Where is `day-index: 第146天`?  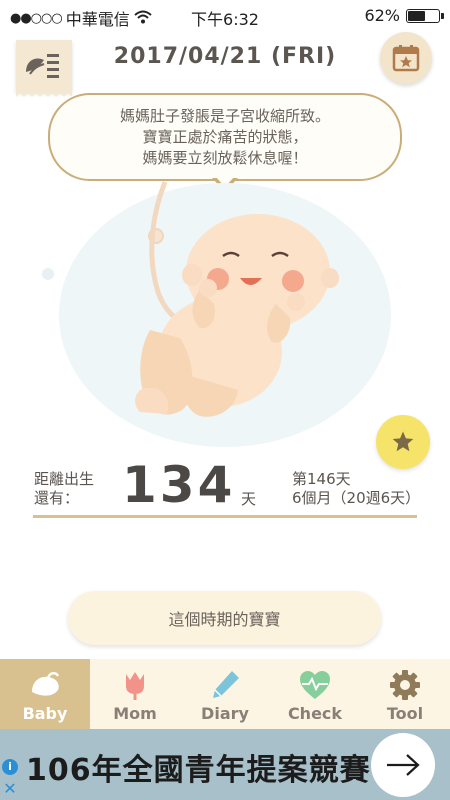 day-index: 第146天 is located at coordinates (321, 479).